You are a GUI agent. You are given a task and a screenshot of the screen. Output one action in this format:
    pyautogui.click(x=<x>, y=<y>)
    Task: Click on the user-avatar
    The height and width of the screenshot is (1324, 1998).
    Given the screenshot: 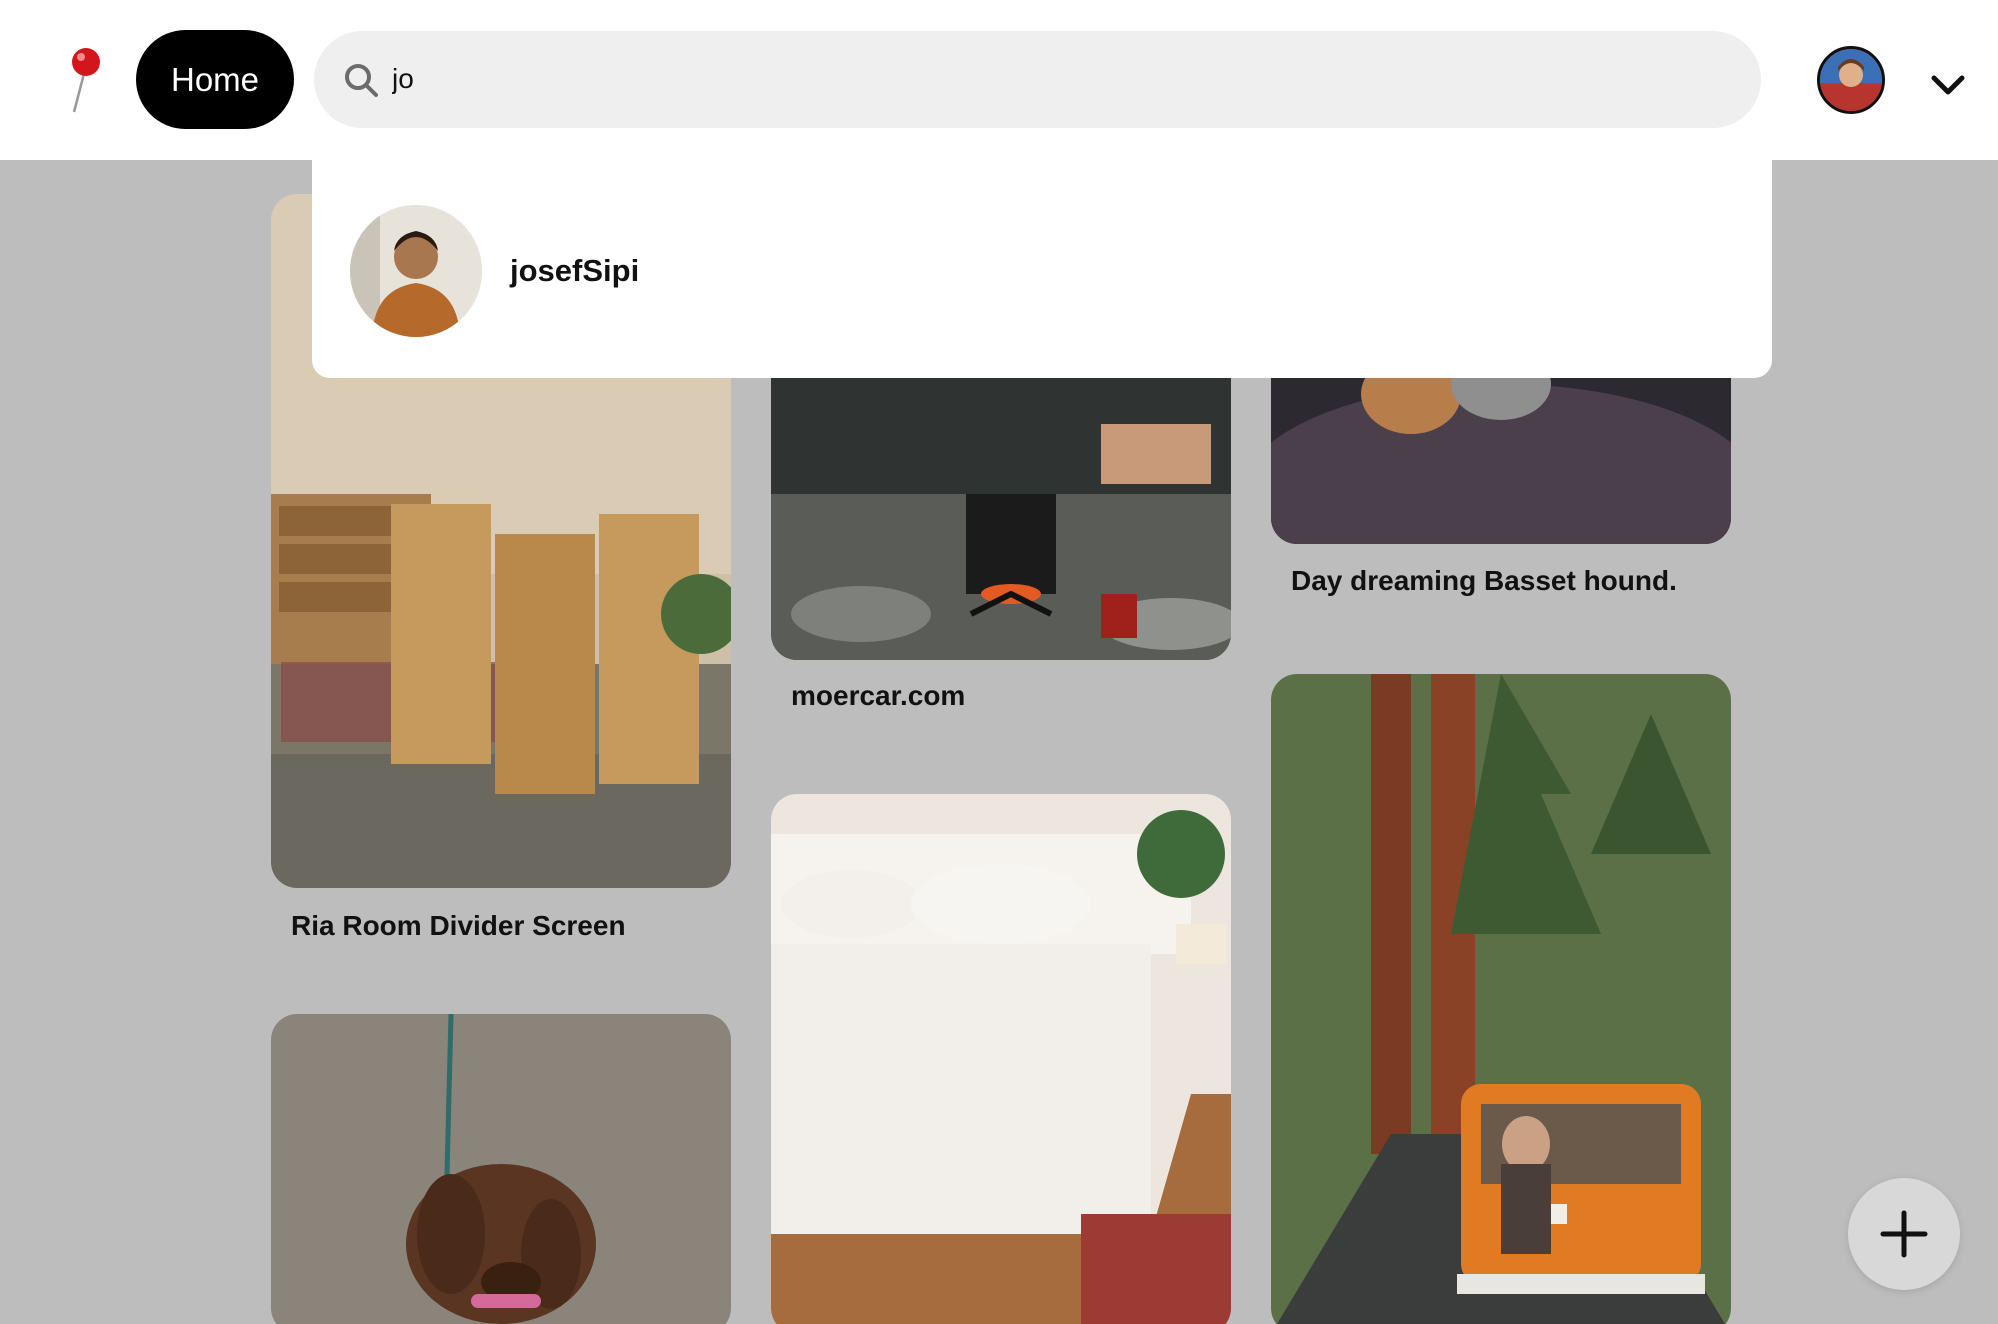 What is the action you would take?
    pyautogui.click(x=1851, y=80)
    